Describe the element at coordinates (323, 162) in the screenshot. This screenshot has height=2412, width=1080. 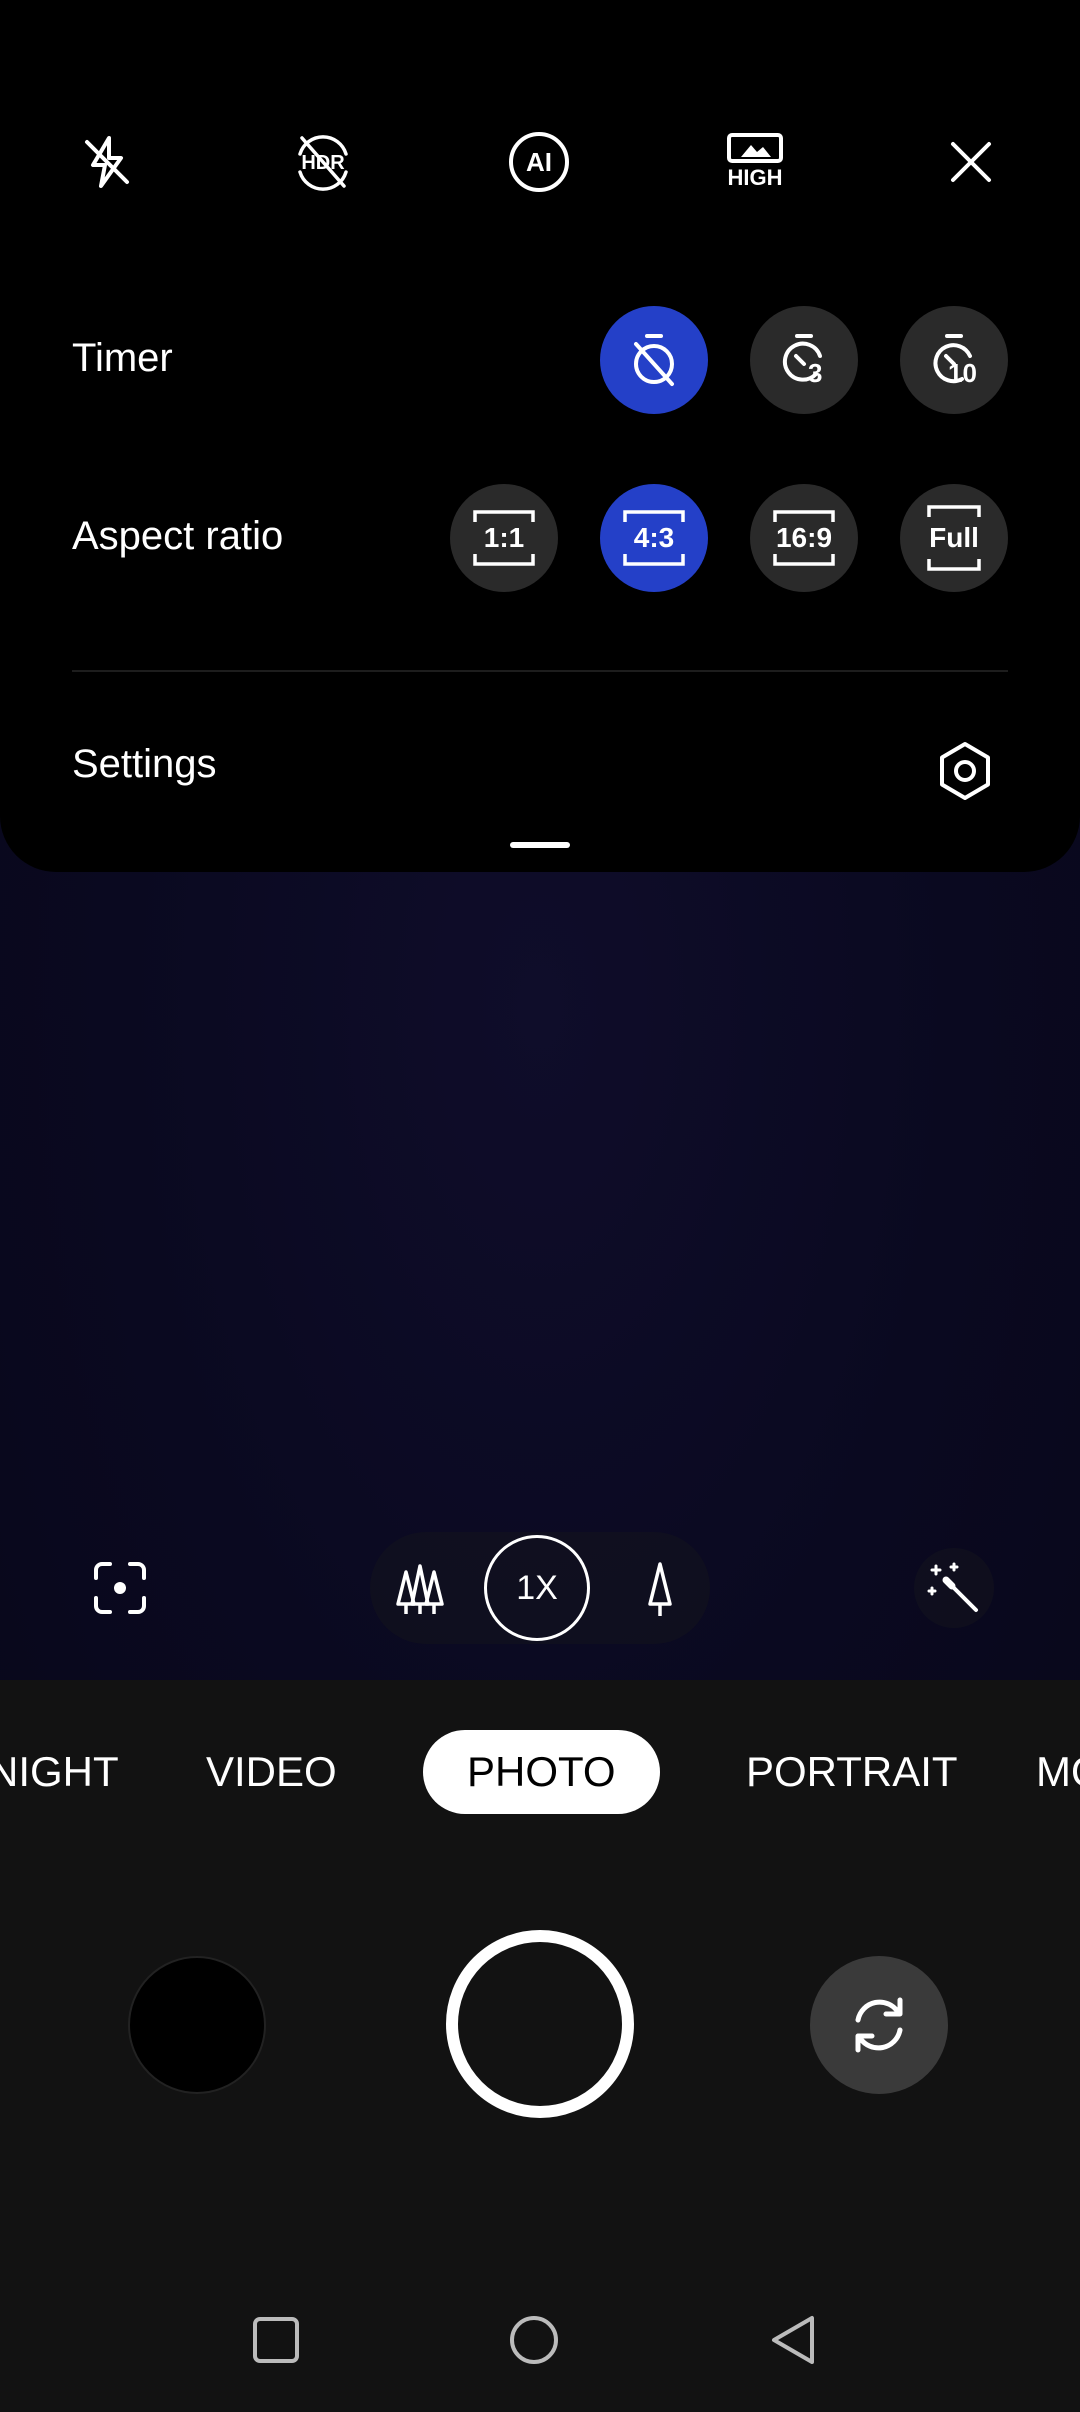
I see `hdr-off-icon: HDR` at that location.